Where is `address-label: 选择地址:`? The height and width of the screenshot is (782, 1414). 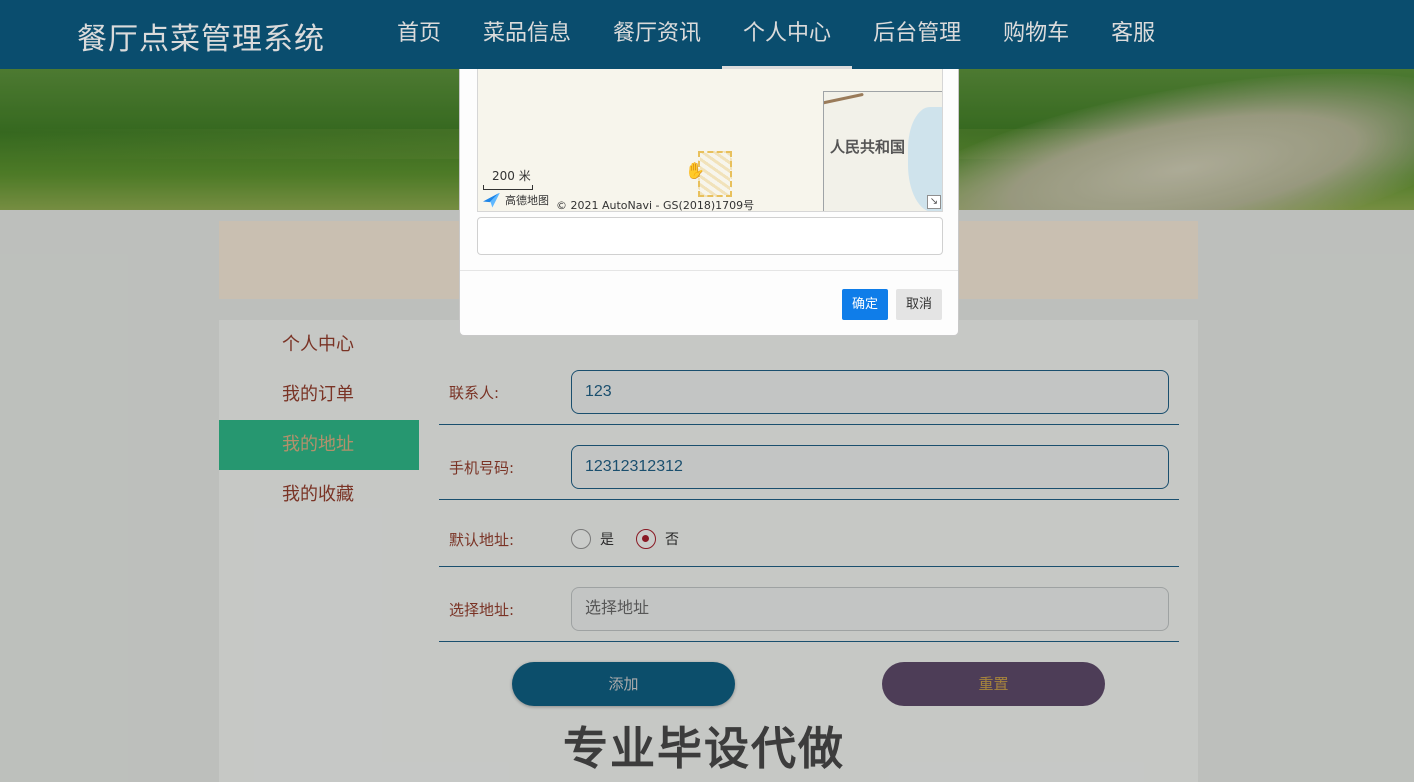
address-label: 选择地址: is located at coordinates (482, 610).